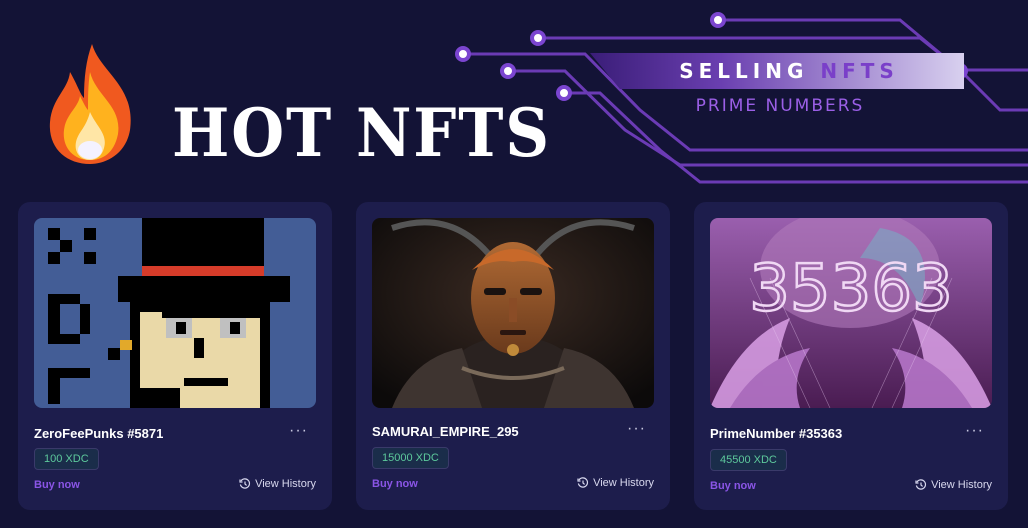  What do you see at coordinates (859, 71) in the screenshot?
I see `banner-accent-word: NFTS` at bounding box center [859, 71].